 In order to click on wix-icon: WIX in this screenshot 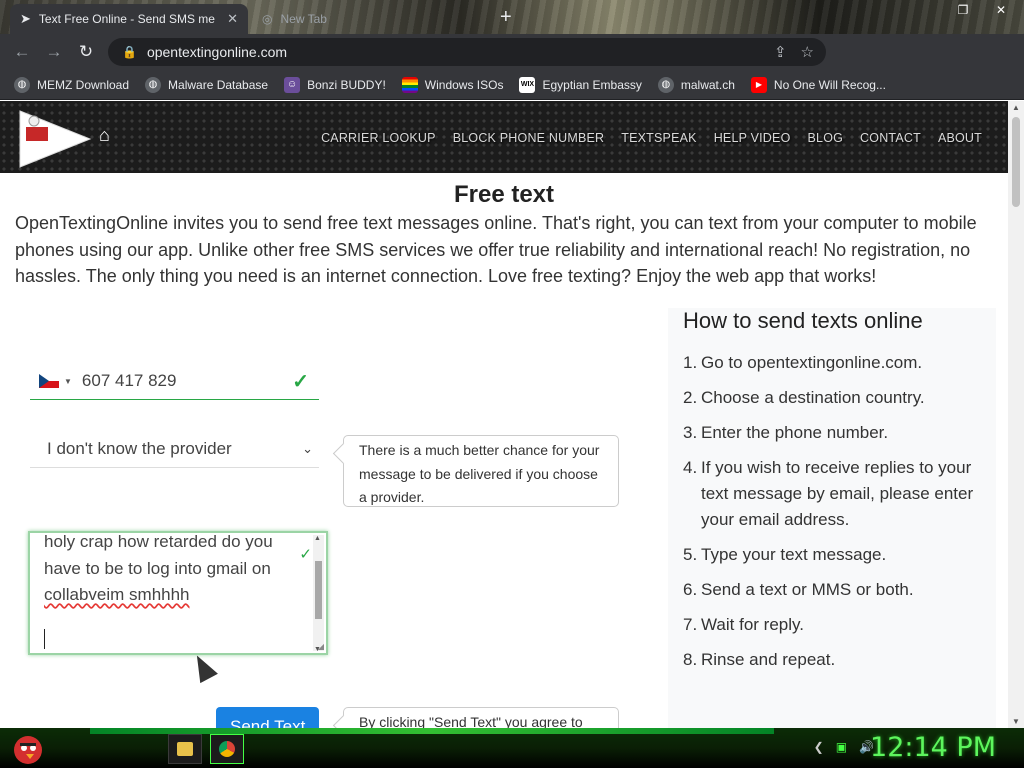, I will do `click(527, 84)`.